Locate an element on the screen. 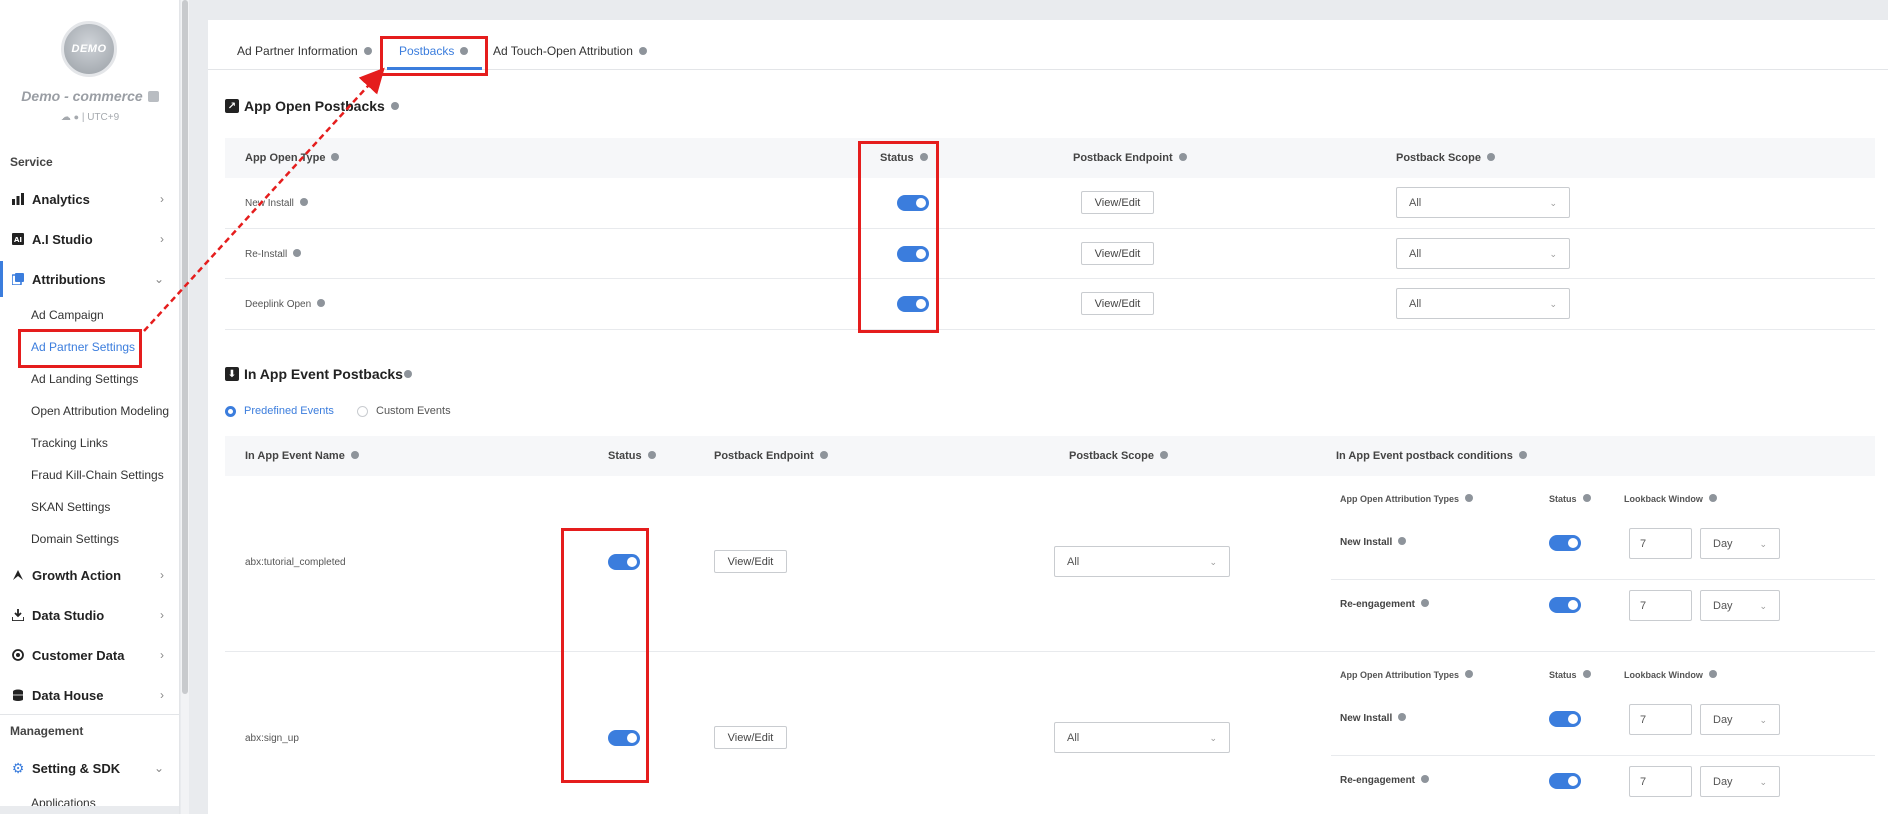  scrollbar-thumb is located at coordinates (185, 347).